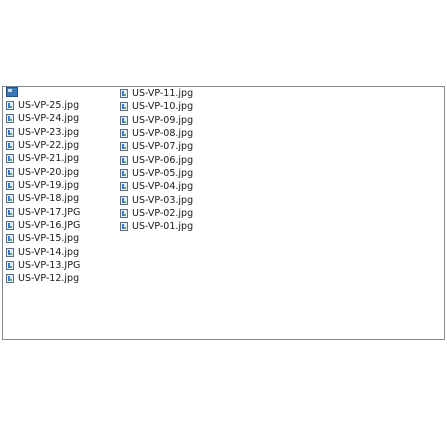  What do you see at coordinates (49, 252) in the screenshot?
I see `file-name: US-VP-14.jpg` at bounding box center [49, 252].